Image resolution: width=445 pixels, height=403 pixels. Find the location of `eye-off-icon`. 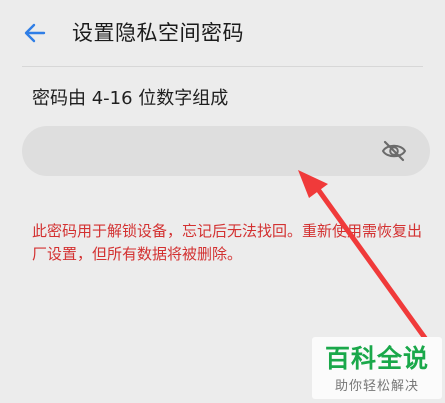

eye-off-icon is located at coordinates (394, 151).